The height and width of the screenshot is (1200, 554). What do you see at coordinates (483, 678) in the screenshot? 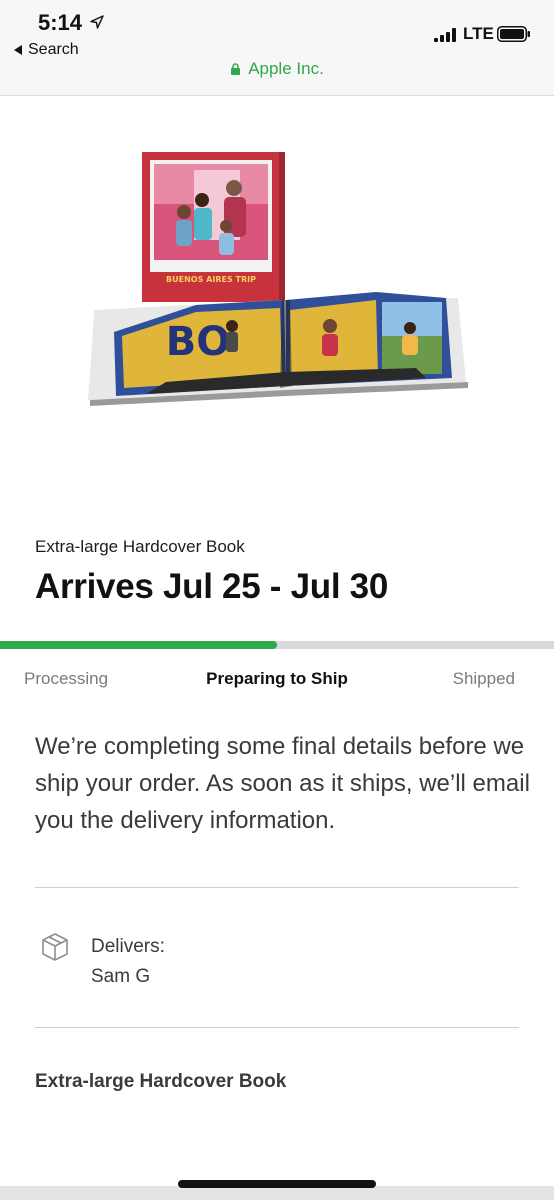
I see `step-shipped: Shipped` at bounding box center [483, 678].